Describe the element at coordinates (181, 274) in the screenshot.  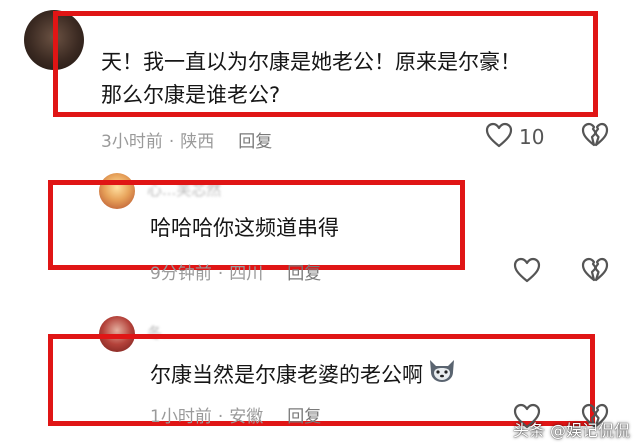
I see `comment-time: 9分钟前` at that location.